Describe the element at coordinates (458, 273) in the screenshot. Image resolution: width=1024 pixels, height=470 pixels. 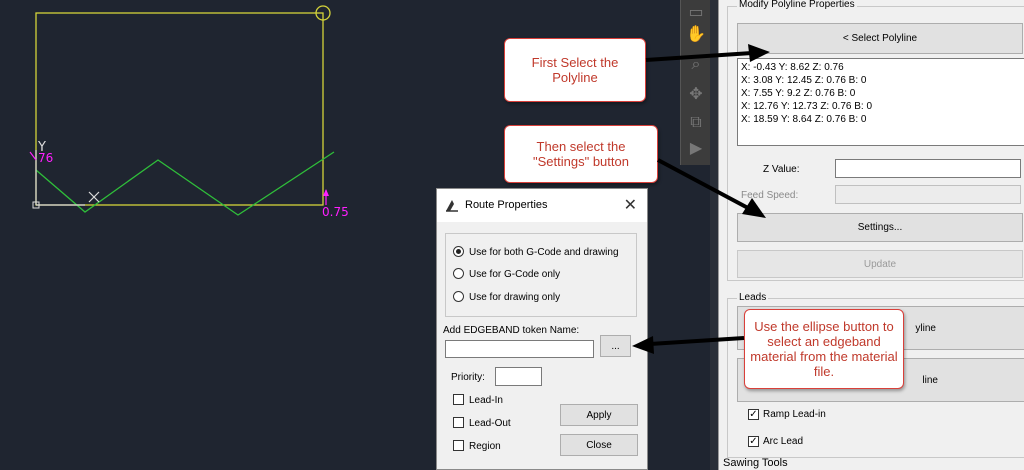
I see `radio-gcode-only` at that location.